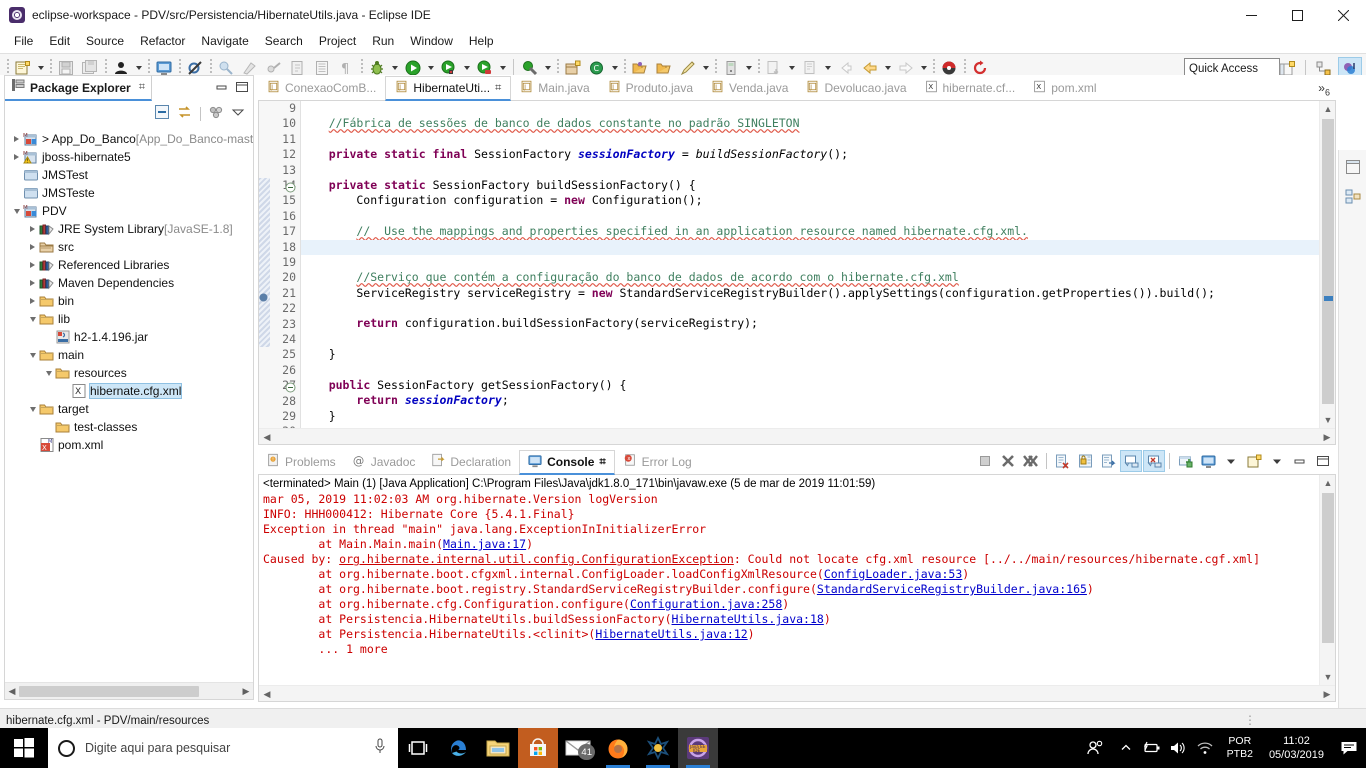 The height and width of the screenshot is (768, 1366). Describe the element at coordinates (129, 265) in the screenshot. I see `tree-item-referenced-libraries: Referenced Libraries` at that location.